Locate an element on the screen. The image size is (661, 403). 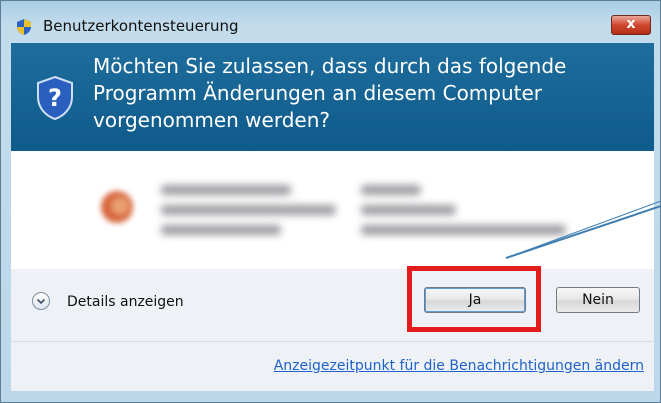
shield-question-icon: ? is located at coordinates (55, 98).